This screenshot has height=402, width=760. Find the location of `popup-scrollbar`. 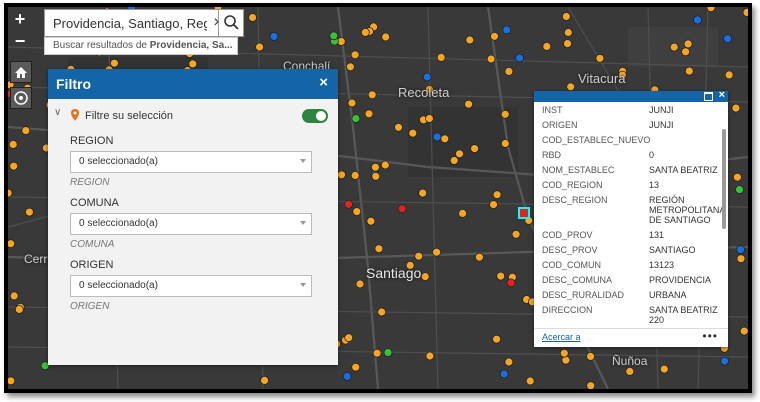

popup-scrollbar is located at coordinates (724, 179).